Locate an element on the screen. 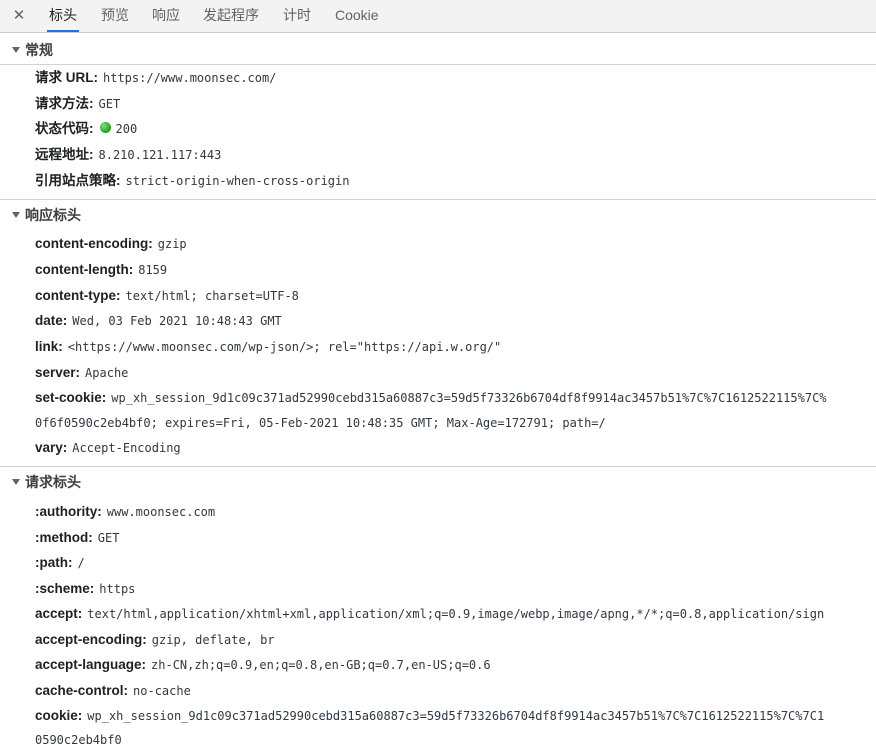 The image size is (876, 745). header-key: date: is located at coordinates (51, 320).